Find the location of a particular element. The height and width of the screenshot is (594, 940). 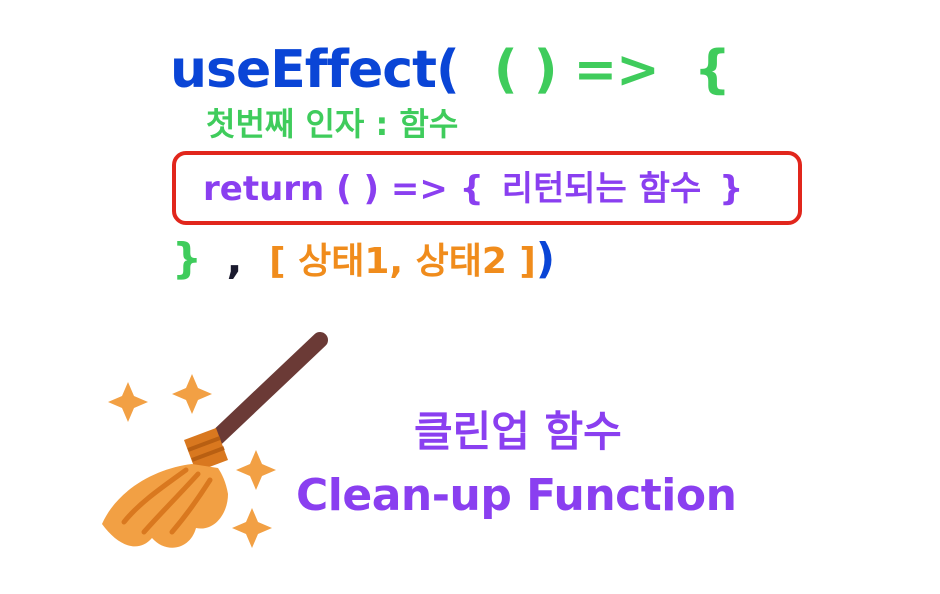

close-brace: } is located at coordinates (187, 258).